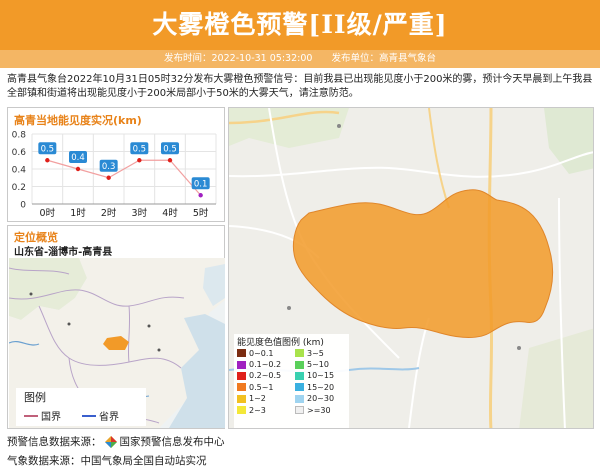 The height and width of the screenshot is (471, 600). I want to click on color-legend-item: 0.5~1, so click(266, 387).